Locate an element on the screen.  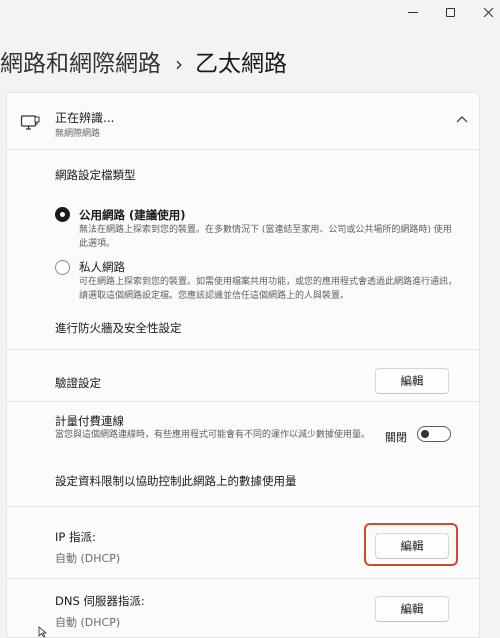
private-network-label: 私人網路 is located at coordinates (102, 267).